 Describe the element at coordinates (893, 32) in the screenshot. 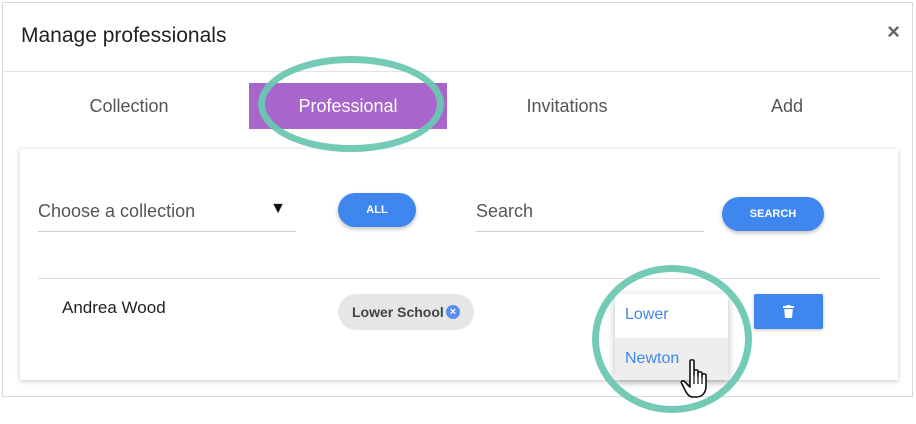

I see `close-icon: ×` at that location.